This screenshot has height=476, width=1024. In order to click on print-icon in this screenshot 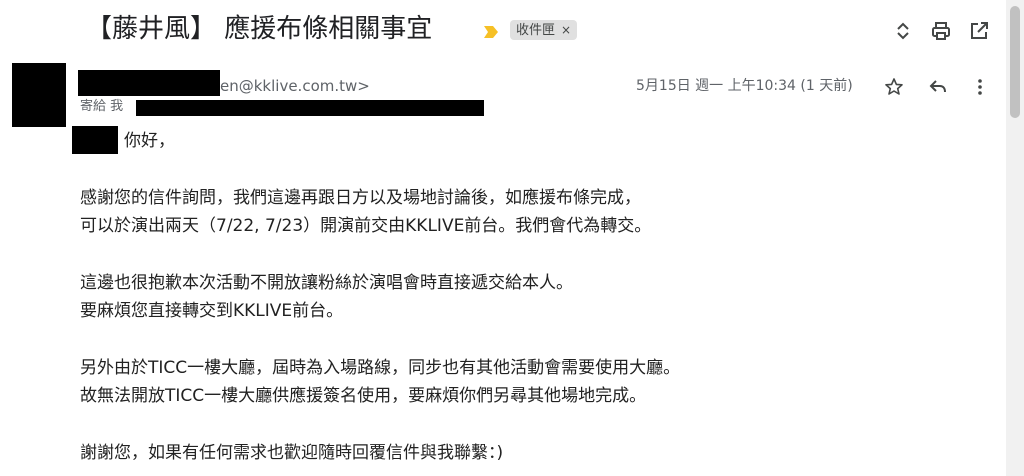, I will do `click(941, 31)`.